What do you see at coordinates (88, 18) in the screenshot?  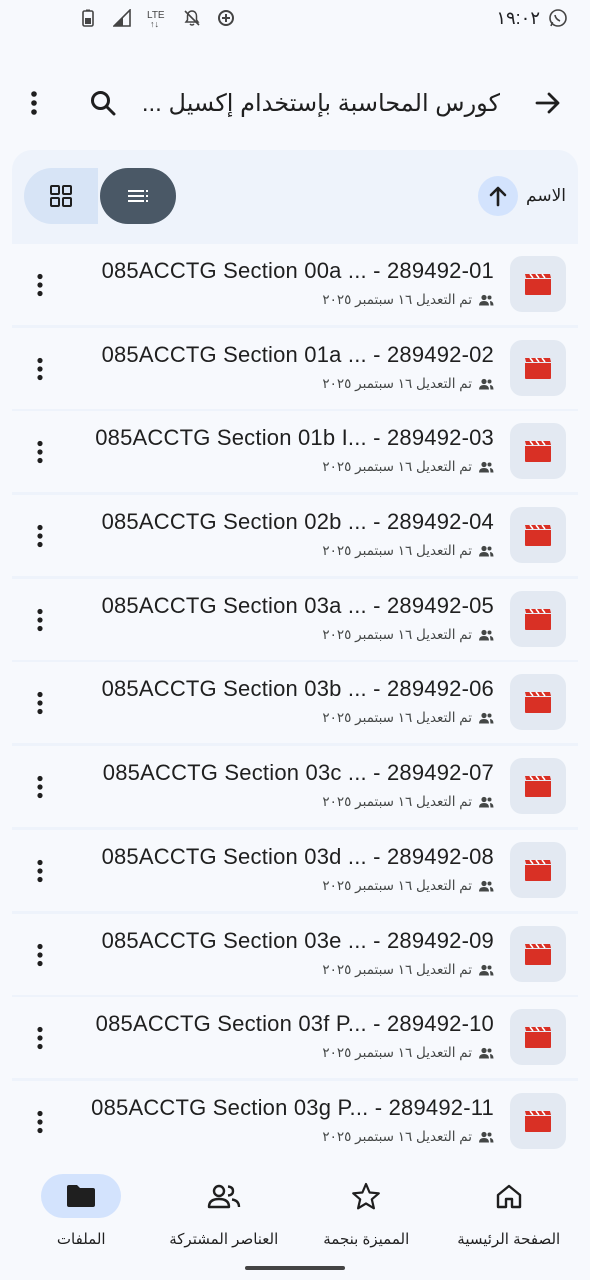 I see `battery-icon` at bounding box center [88, 18].